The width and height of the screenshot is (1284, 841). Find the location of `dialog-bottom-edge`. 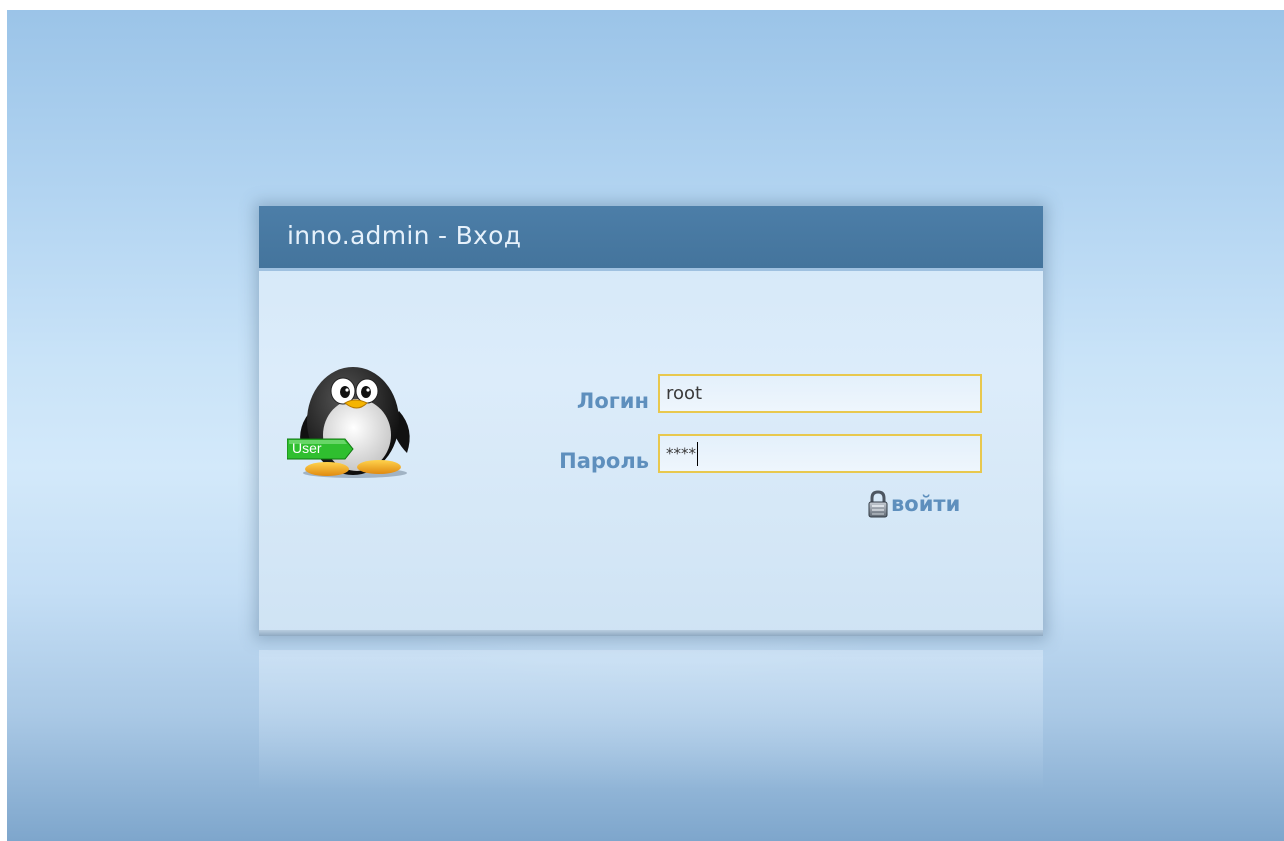

dialog-bottom-edge is located at coordinates (651, 633).